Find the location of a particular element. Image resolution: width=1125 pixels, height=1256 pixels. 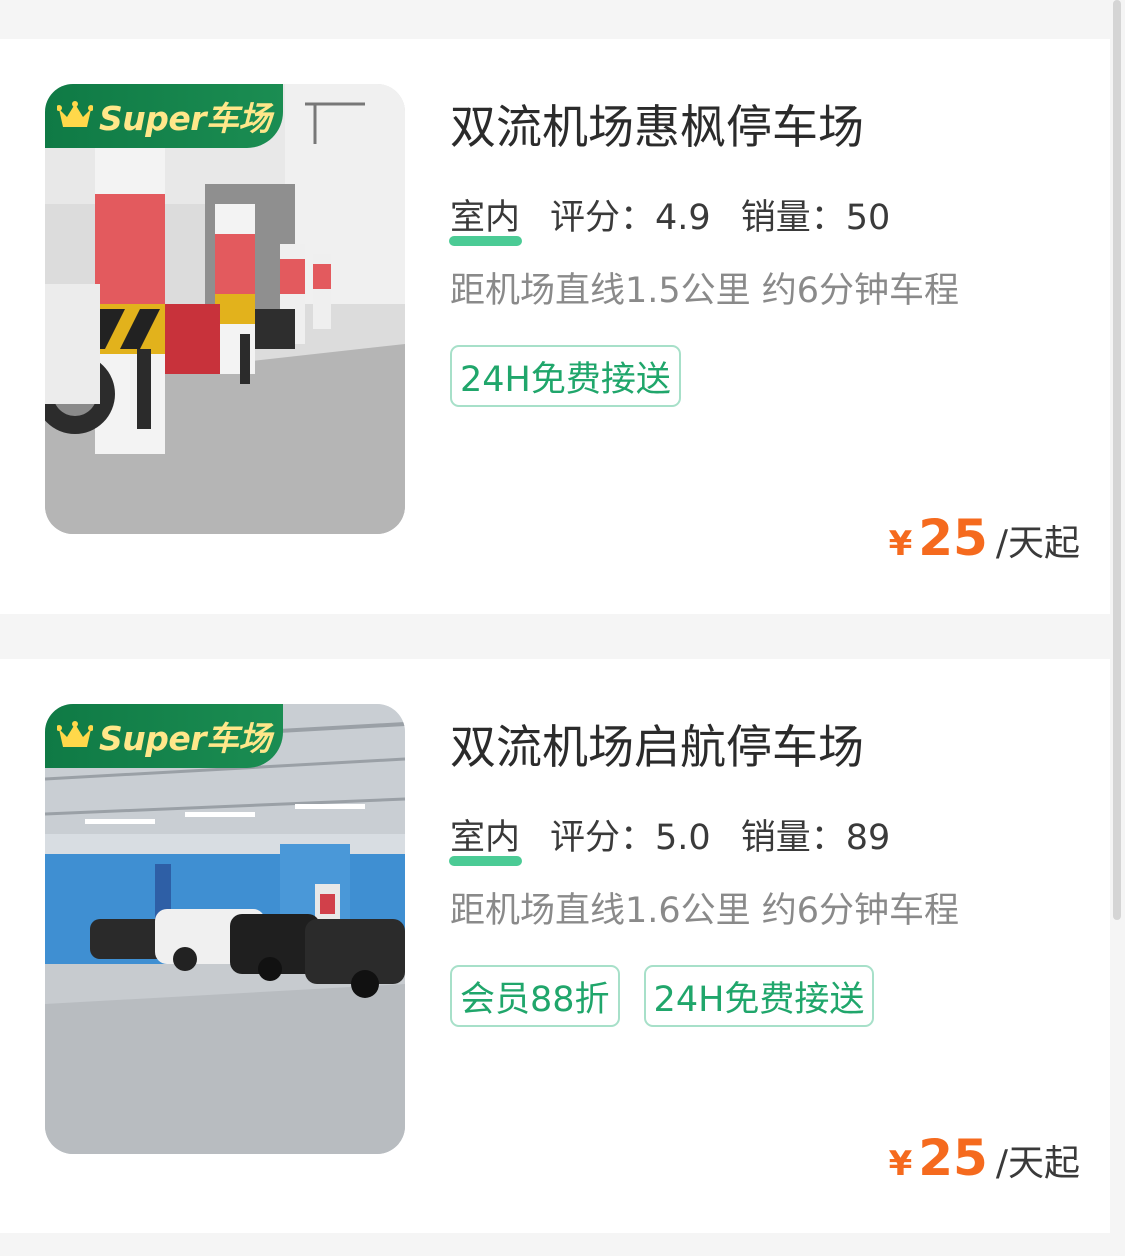

distance-info: 距机场直线1.6公里 约6分钟车程 is located at coordinates (705, 911).